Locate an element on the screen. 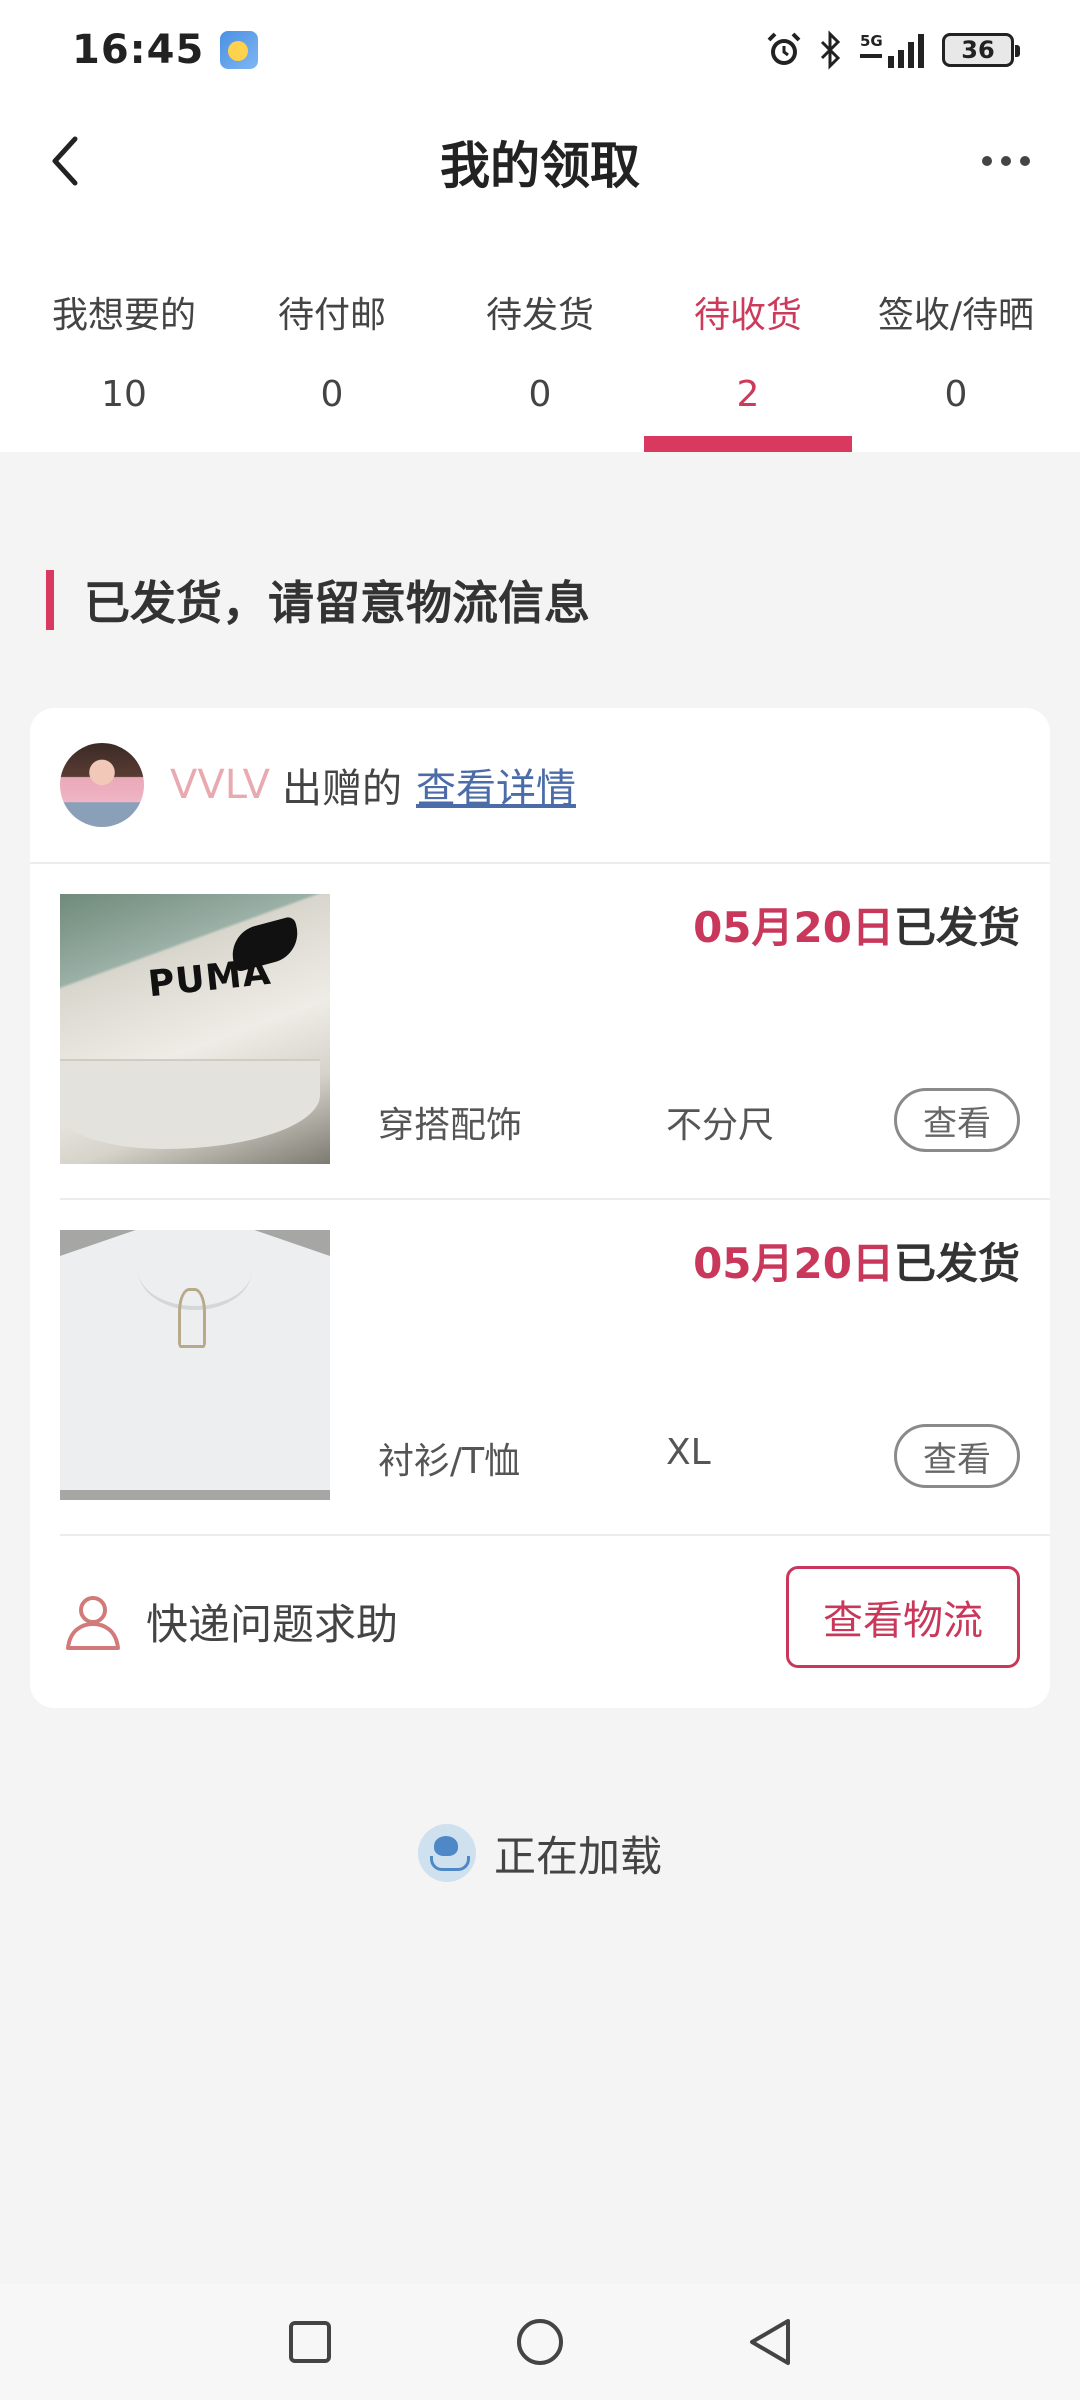 The height and width of the screenshot is (2400, 1080). donor-avatar is located at coordinates (102, 785).